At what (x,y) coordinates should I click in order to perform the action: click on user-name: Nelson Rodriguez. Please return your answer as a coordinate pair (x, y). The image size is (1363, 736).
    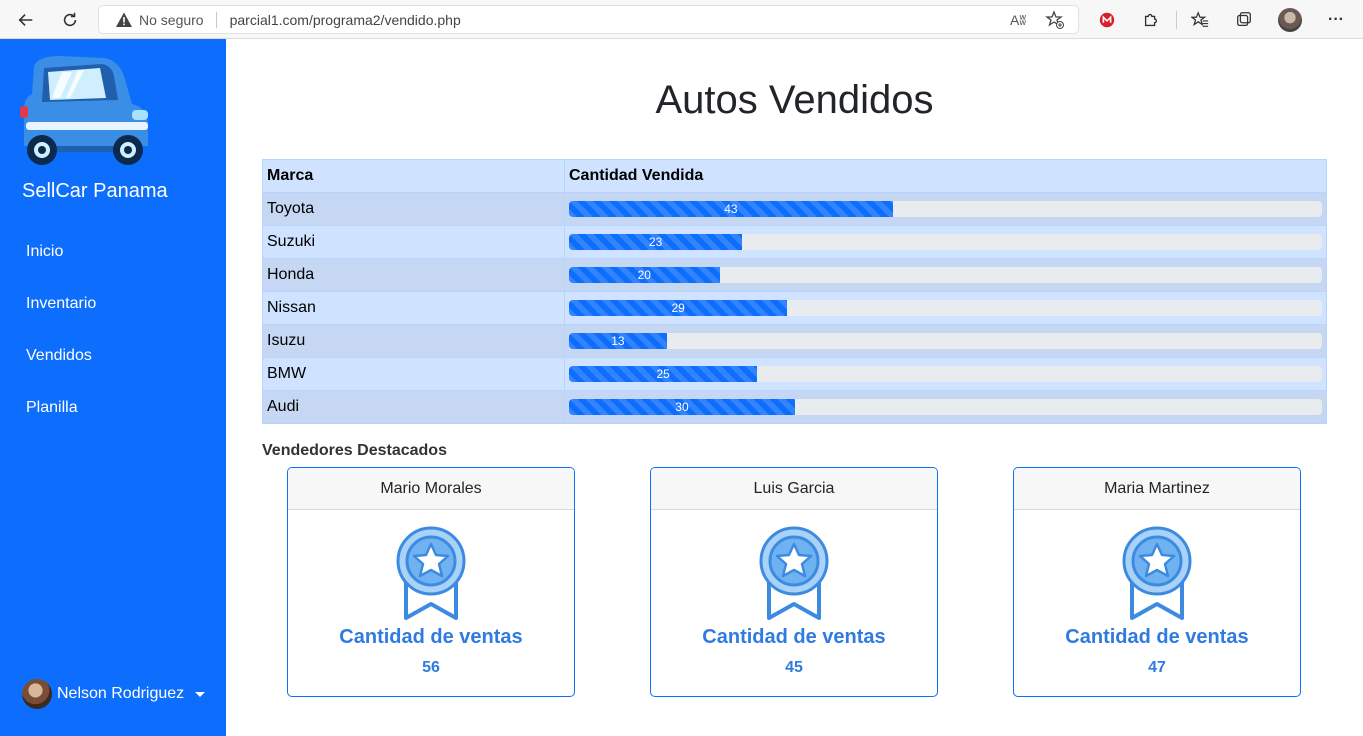
    Looking at the image, I should click on (121, 693).